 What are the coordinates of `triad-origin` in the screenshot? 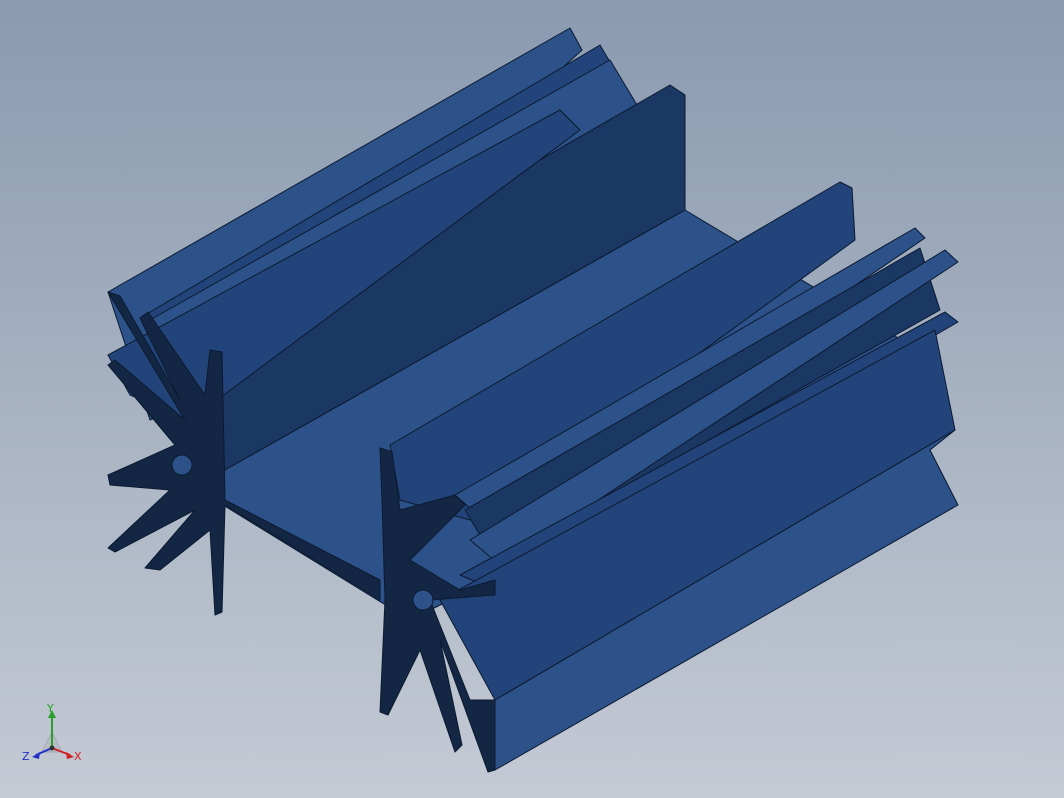 It's located at (52, 748).